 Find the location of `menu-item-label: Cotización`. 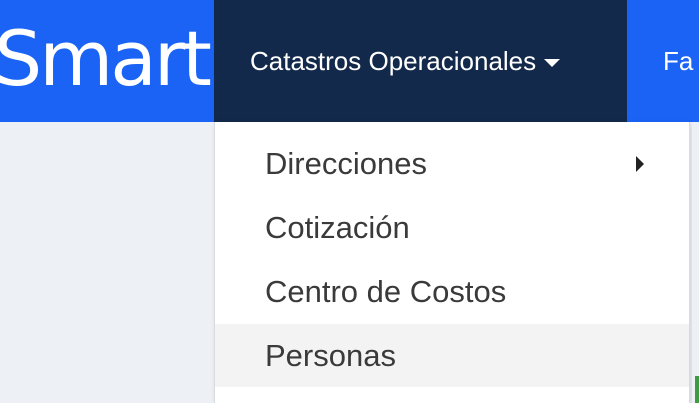

menu-item-label: Cotización is located at coordinates (337, 227).